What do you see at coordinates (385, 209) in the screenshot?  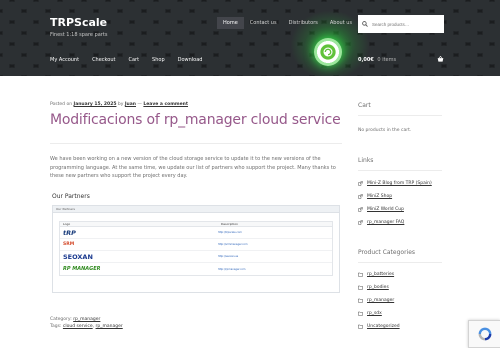 I see `sidebar-link-label: MiniZ World Cup` at bounding box center [385, 209].